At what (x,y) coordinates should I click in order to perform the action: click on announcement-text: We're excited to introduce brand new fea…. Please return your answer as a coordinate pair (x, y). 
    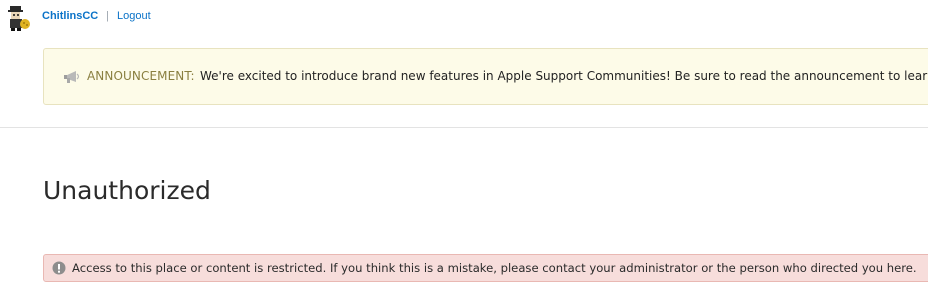
    Looking at the image, I should click on (564, 76).